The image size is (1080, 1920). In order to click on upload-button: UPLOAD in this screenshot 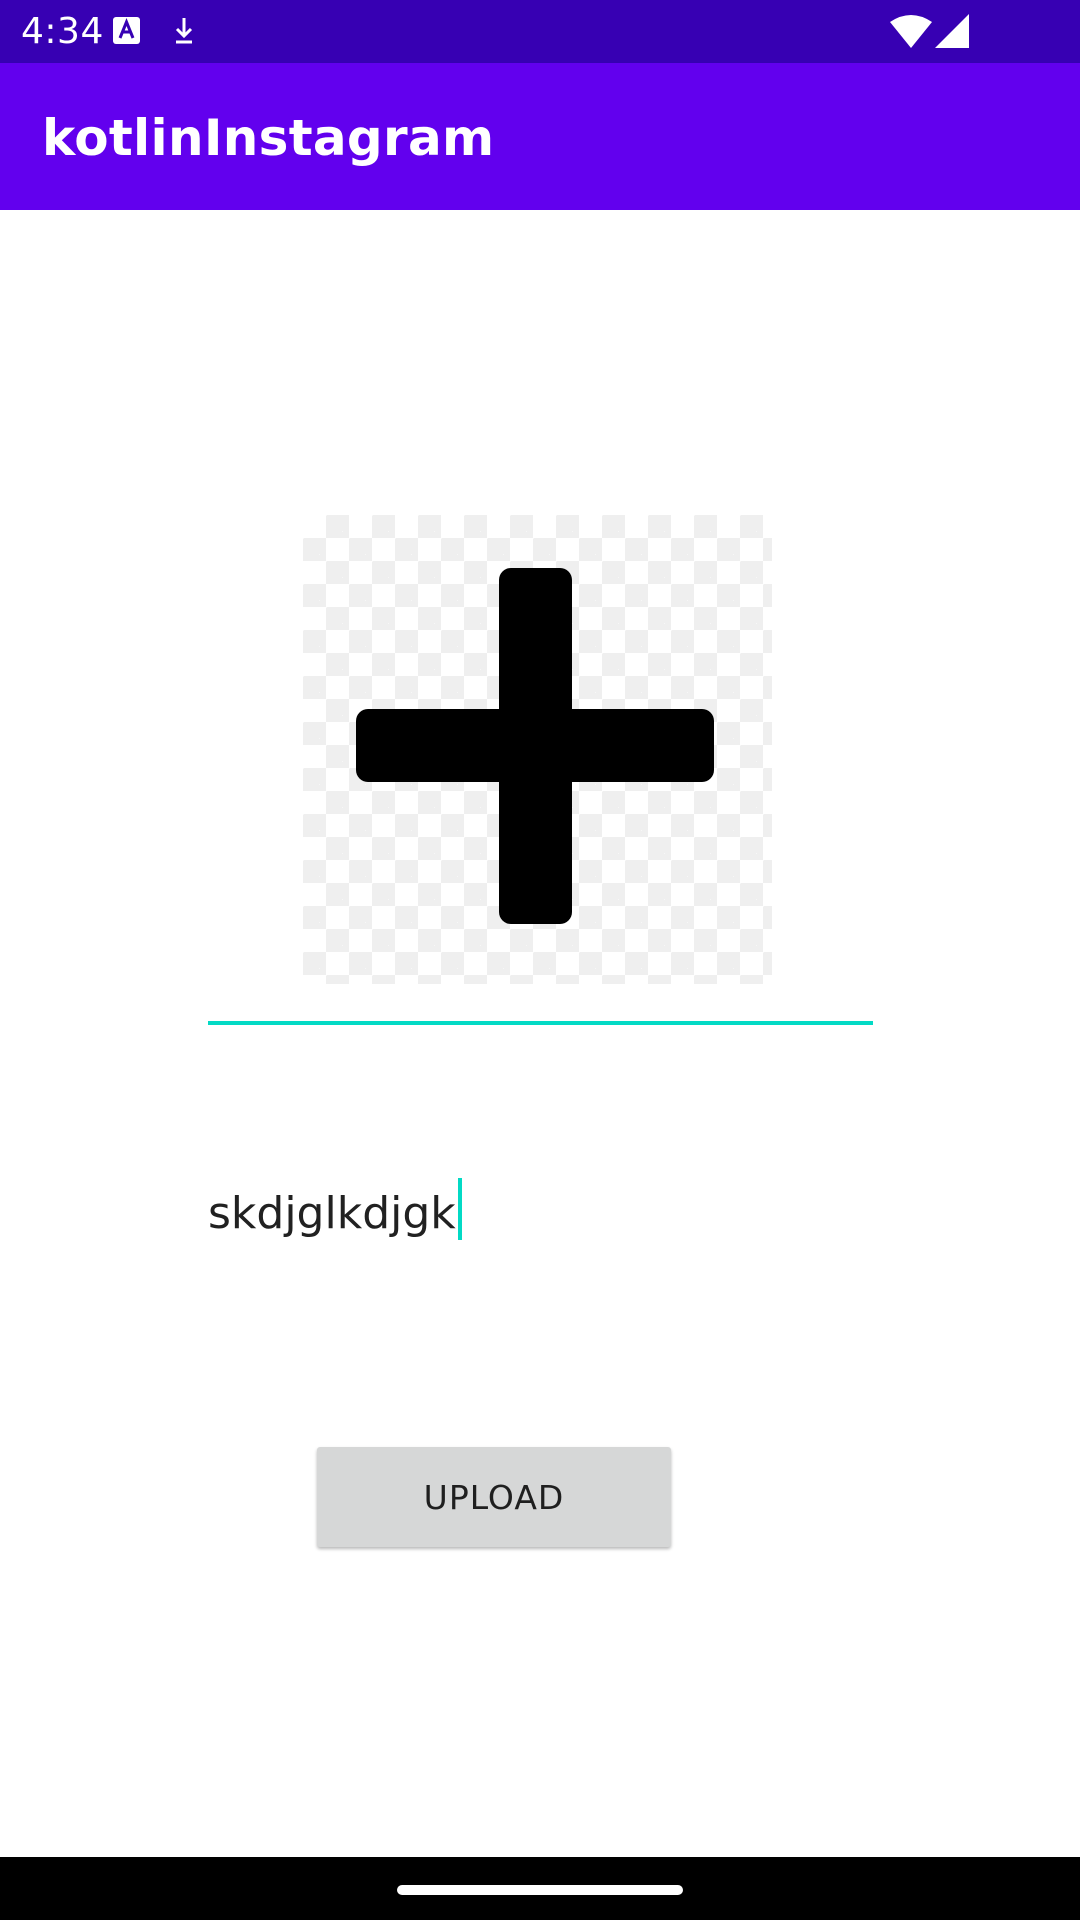, I will do `click(494, 1497)`.